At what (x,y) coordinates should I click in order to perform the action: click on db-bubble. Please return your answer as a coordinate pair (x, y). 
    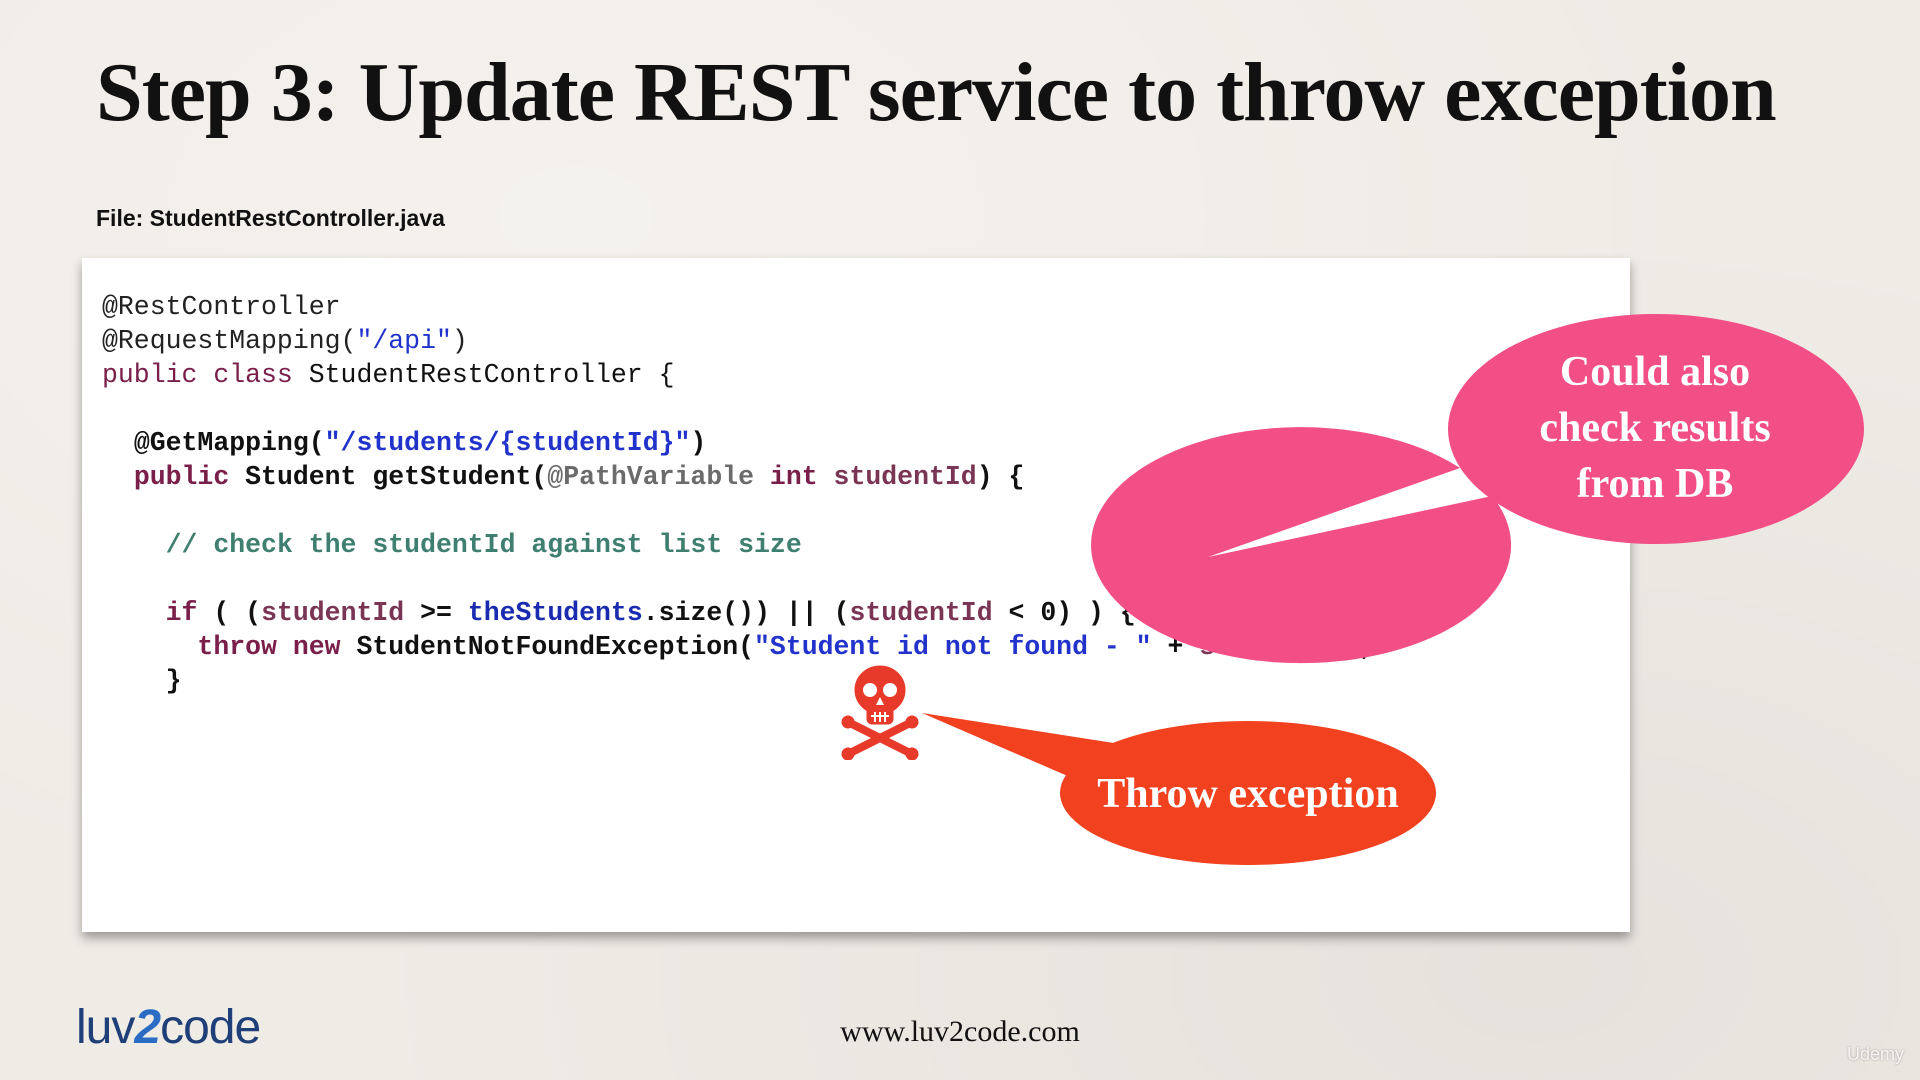
    Looking at the image, I should click on (1301, 545).